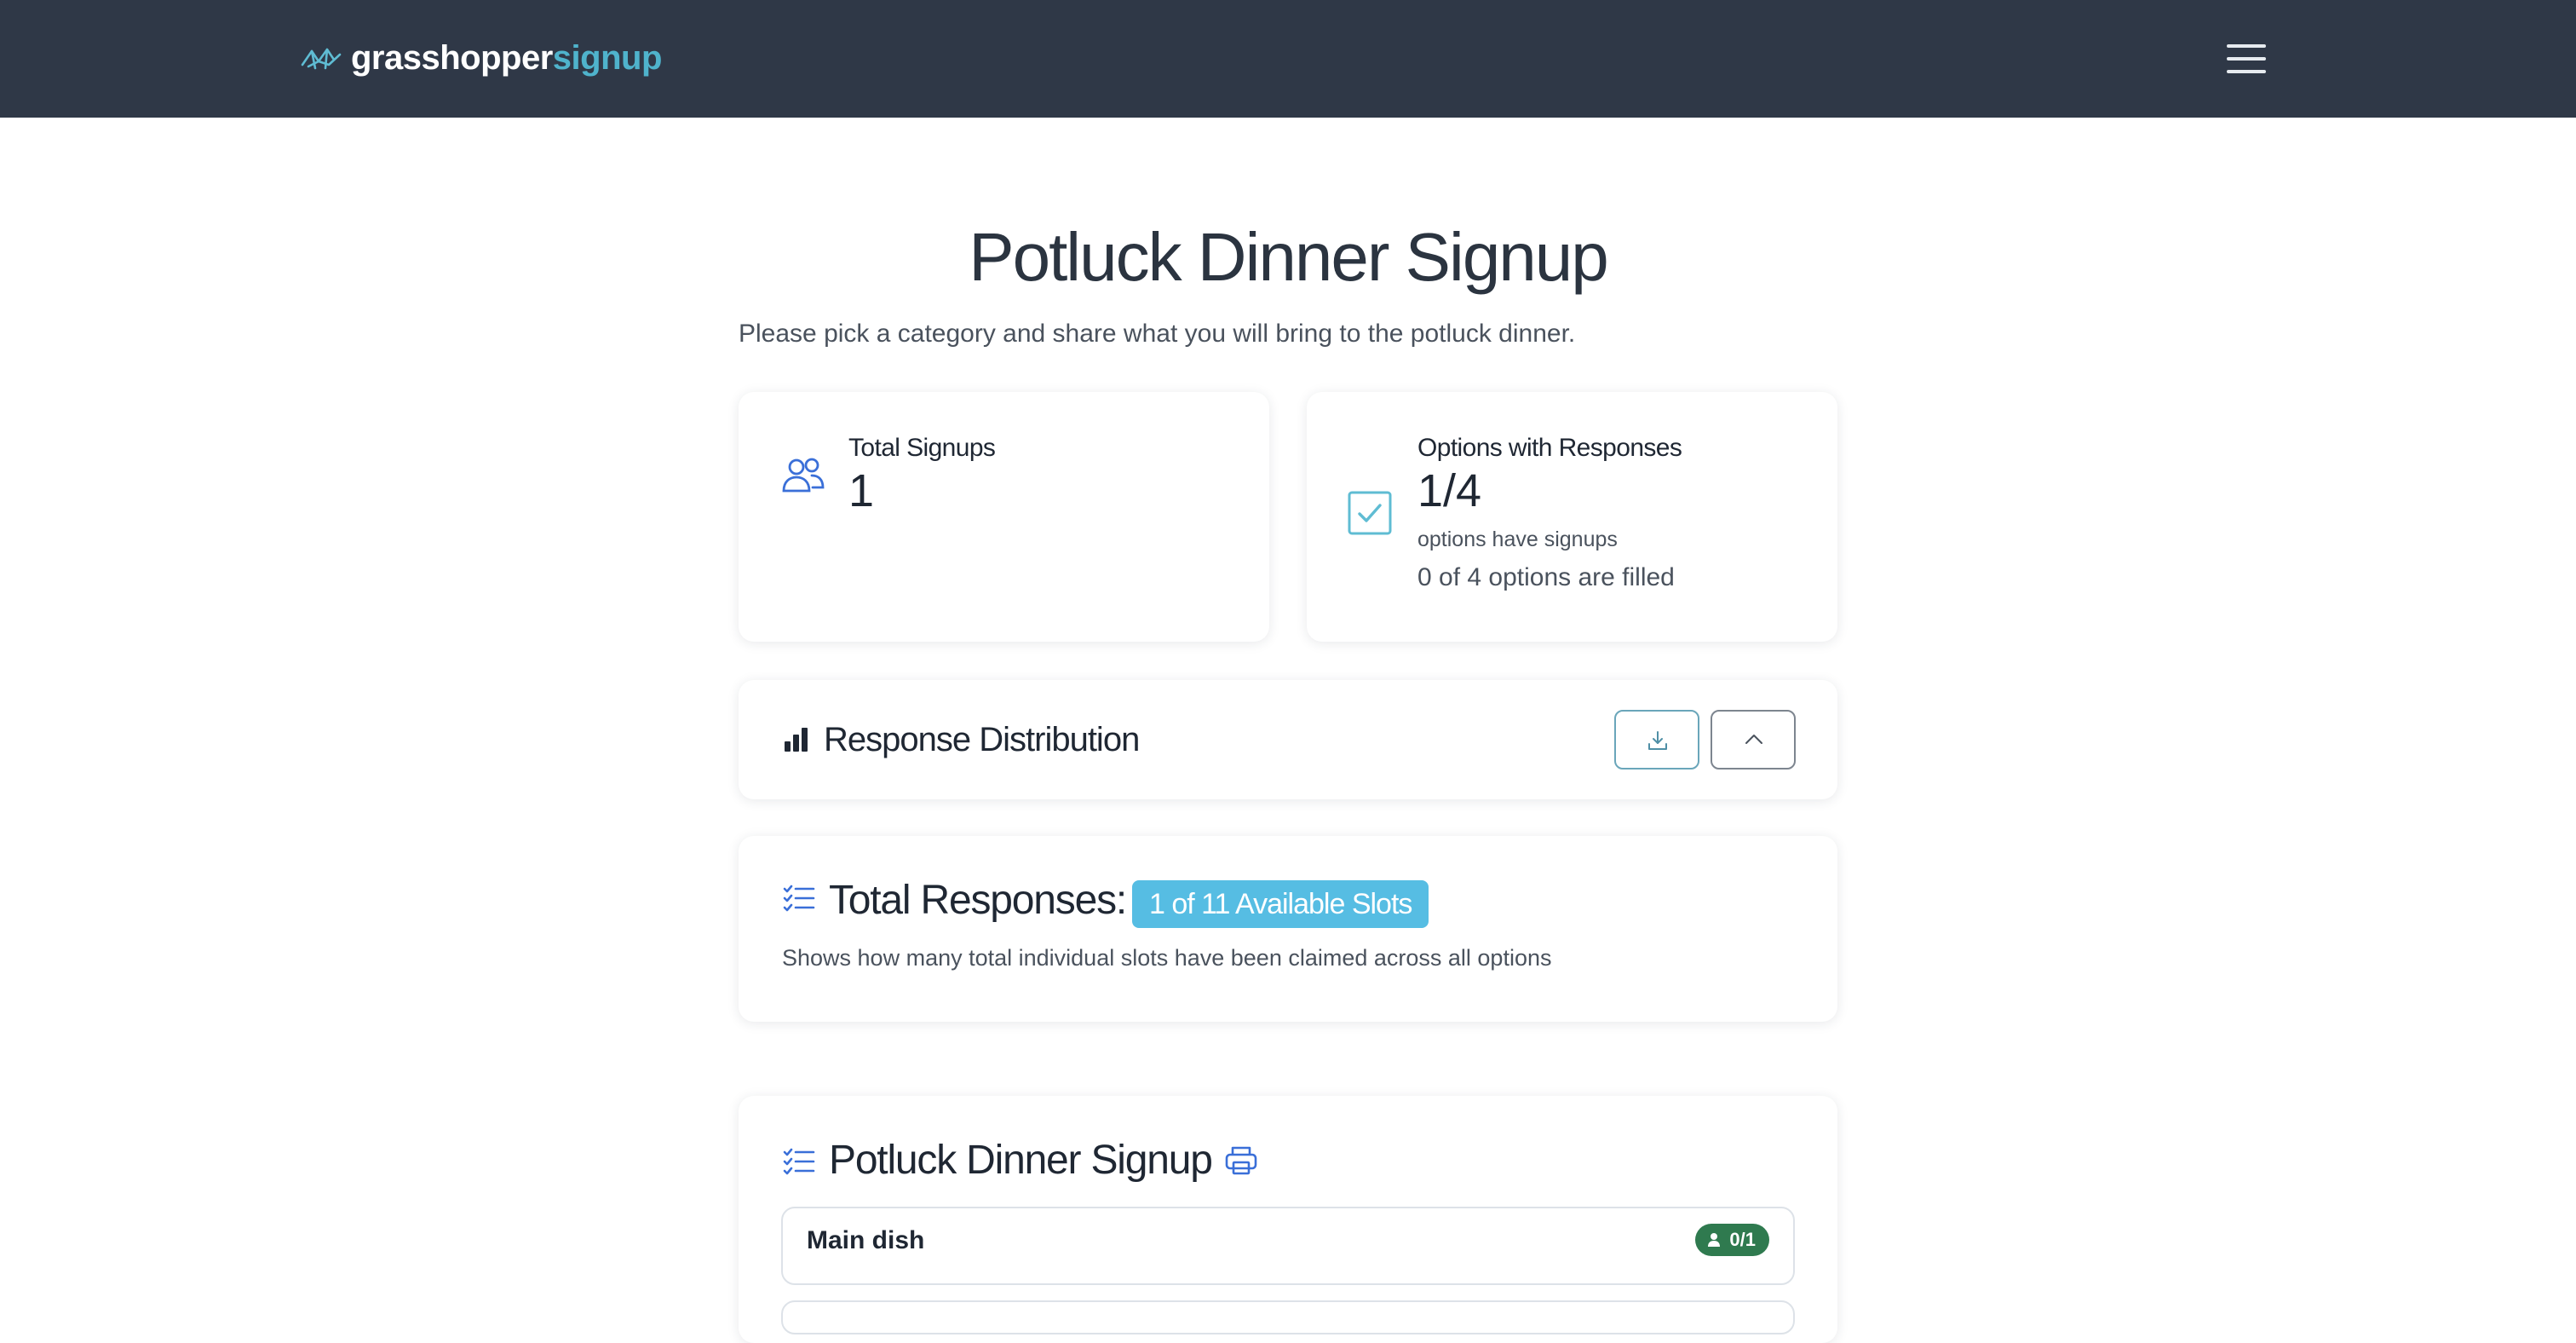  What do you see at coordinates (866, 1240) in the screenshot?
I see `signup-item-name: Main dish` at bounding box center [866, 1240].